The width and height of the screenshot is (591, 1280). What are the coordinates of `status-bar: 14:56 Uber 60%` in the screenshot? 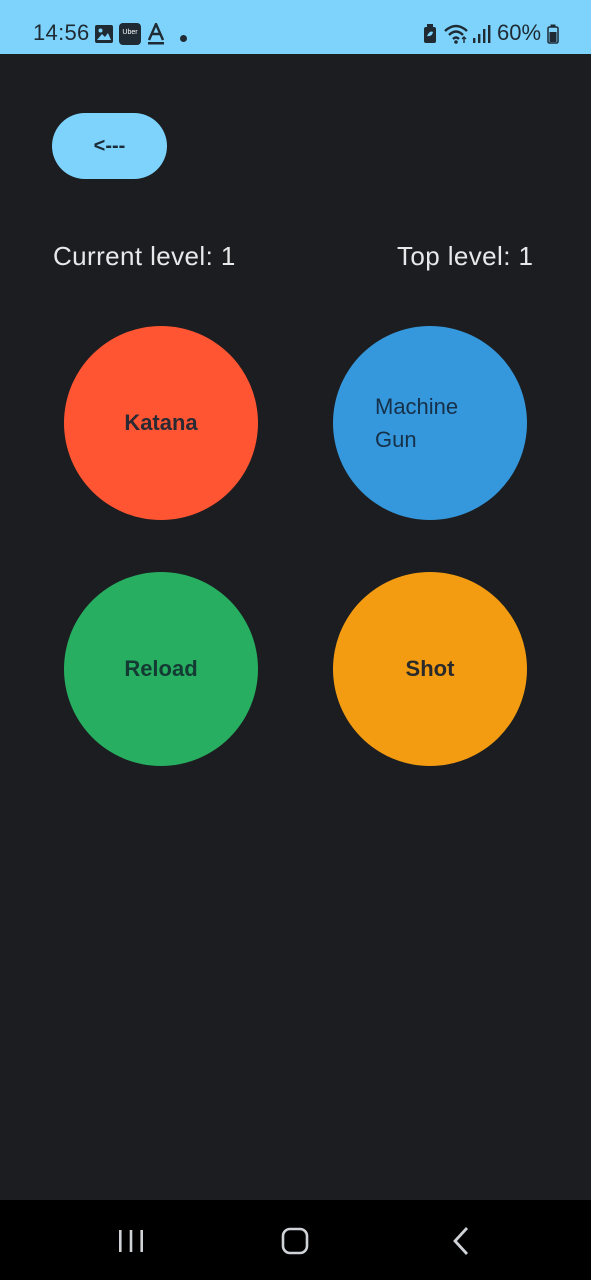 It's located at (295, 27).